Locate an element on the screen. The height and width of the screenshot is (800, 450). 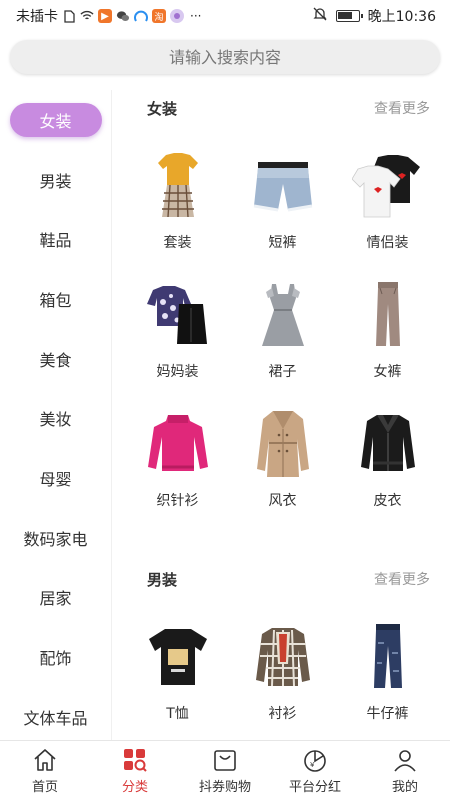
category-item-womens-pants: 女裤 is located at coordinates (387, 327).